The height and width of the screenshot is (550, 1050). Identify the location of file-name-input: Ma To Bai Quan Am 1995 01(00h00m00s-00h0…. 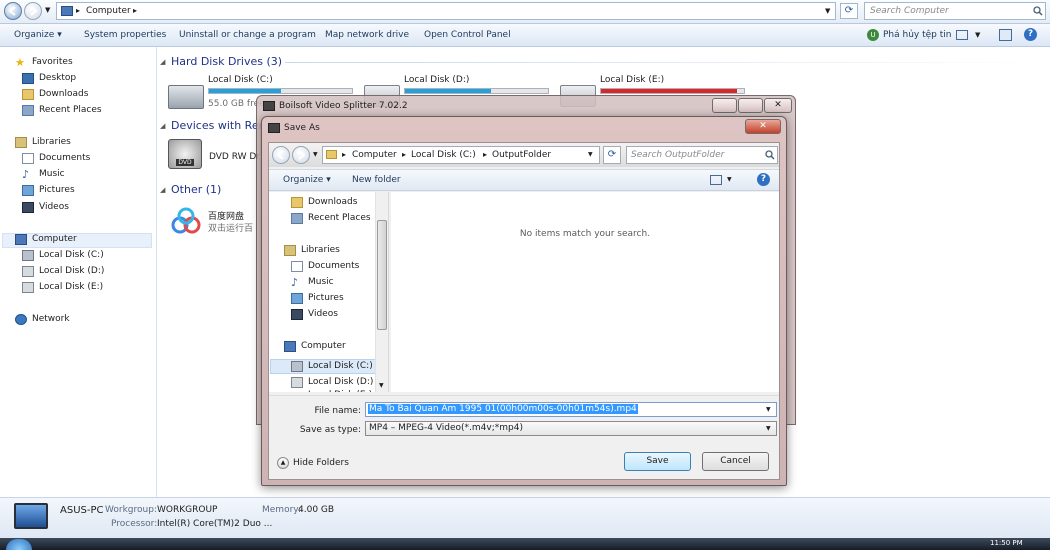
(571, 409).